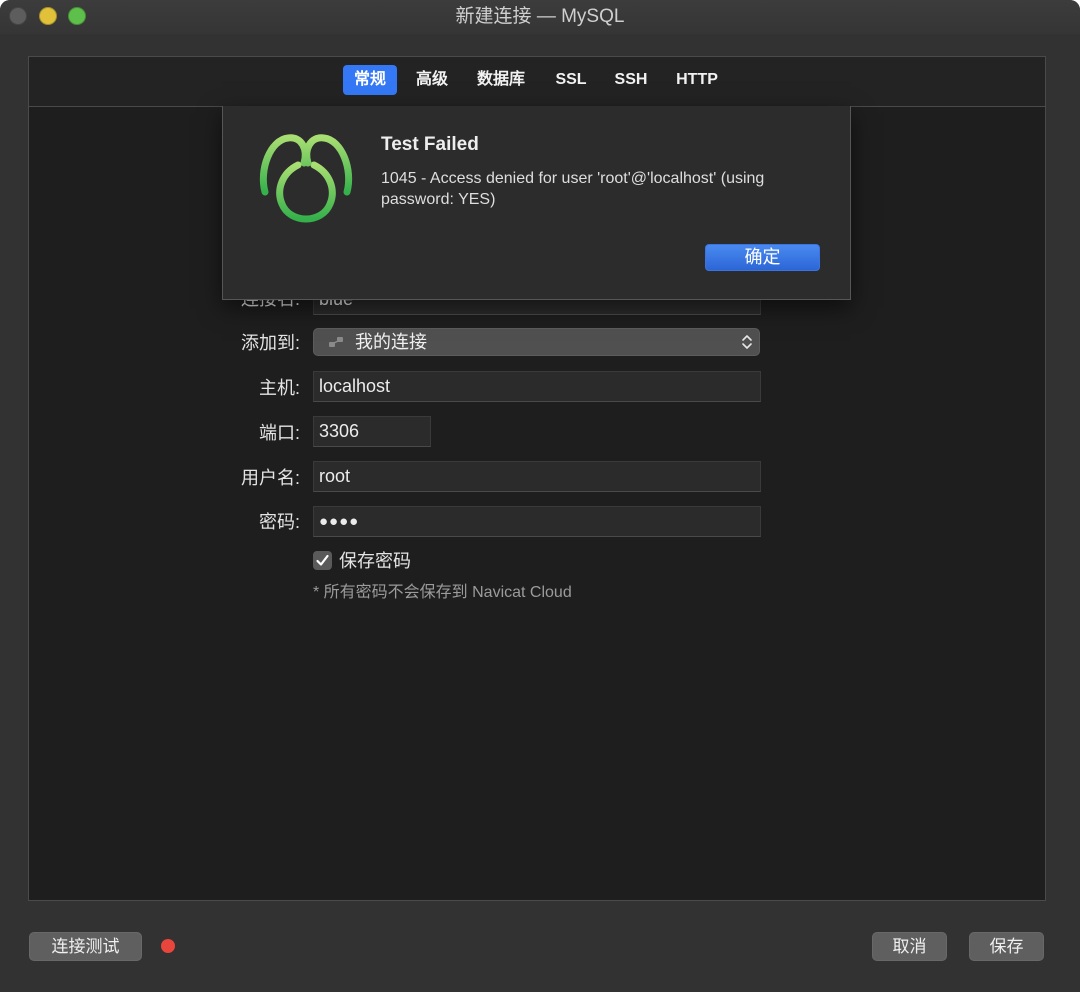 This screenshot has height=992, width=1080. Describe the element at coordinates (909, 946) in the screenshot. I see `cancel-button: 取消` at that location.